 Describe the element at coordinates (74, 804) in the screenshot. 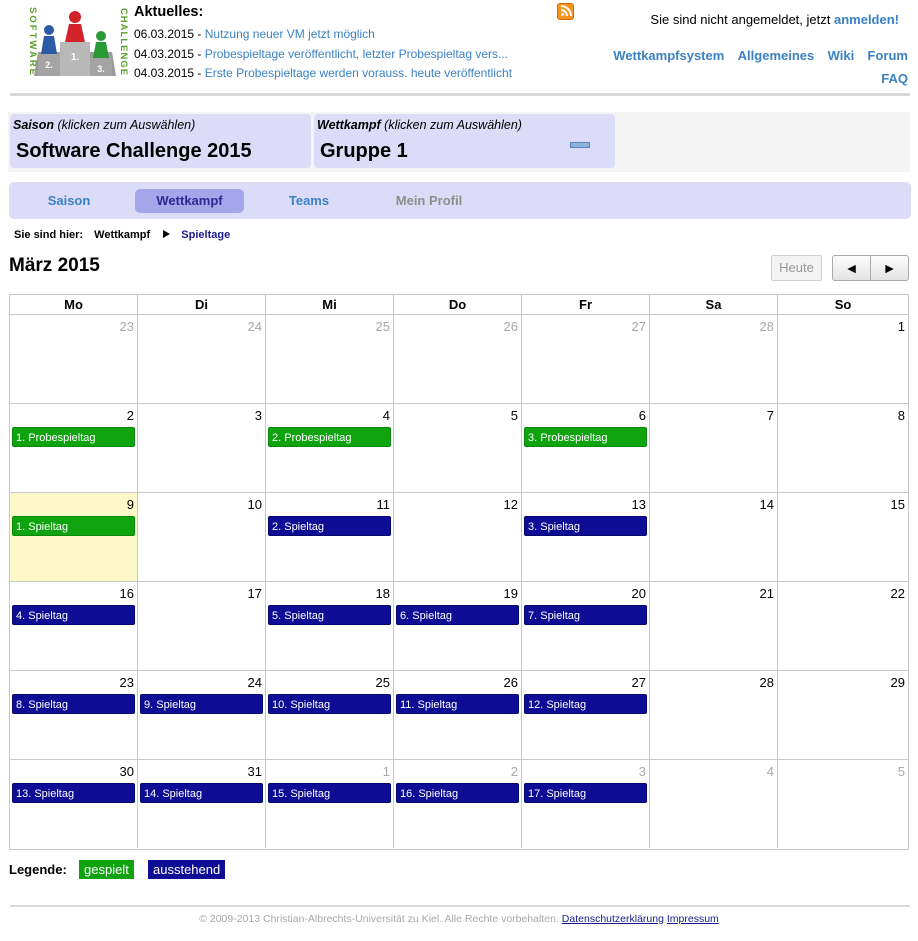

I see `calendar-day-cell: 30 13. Spieltag` at that location.